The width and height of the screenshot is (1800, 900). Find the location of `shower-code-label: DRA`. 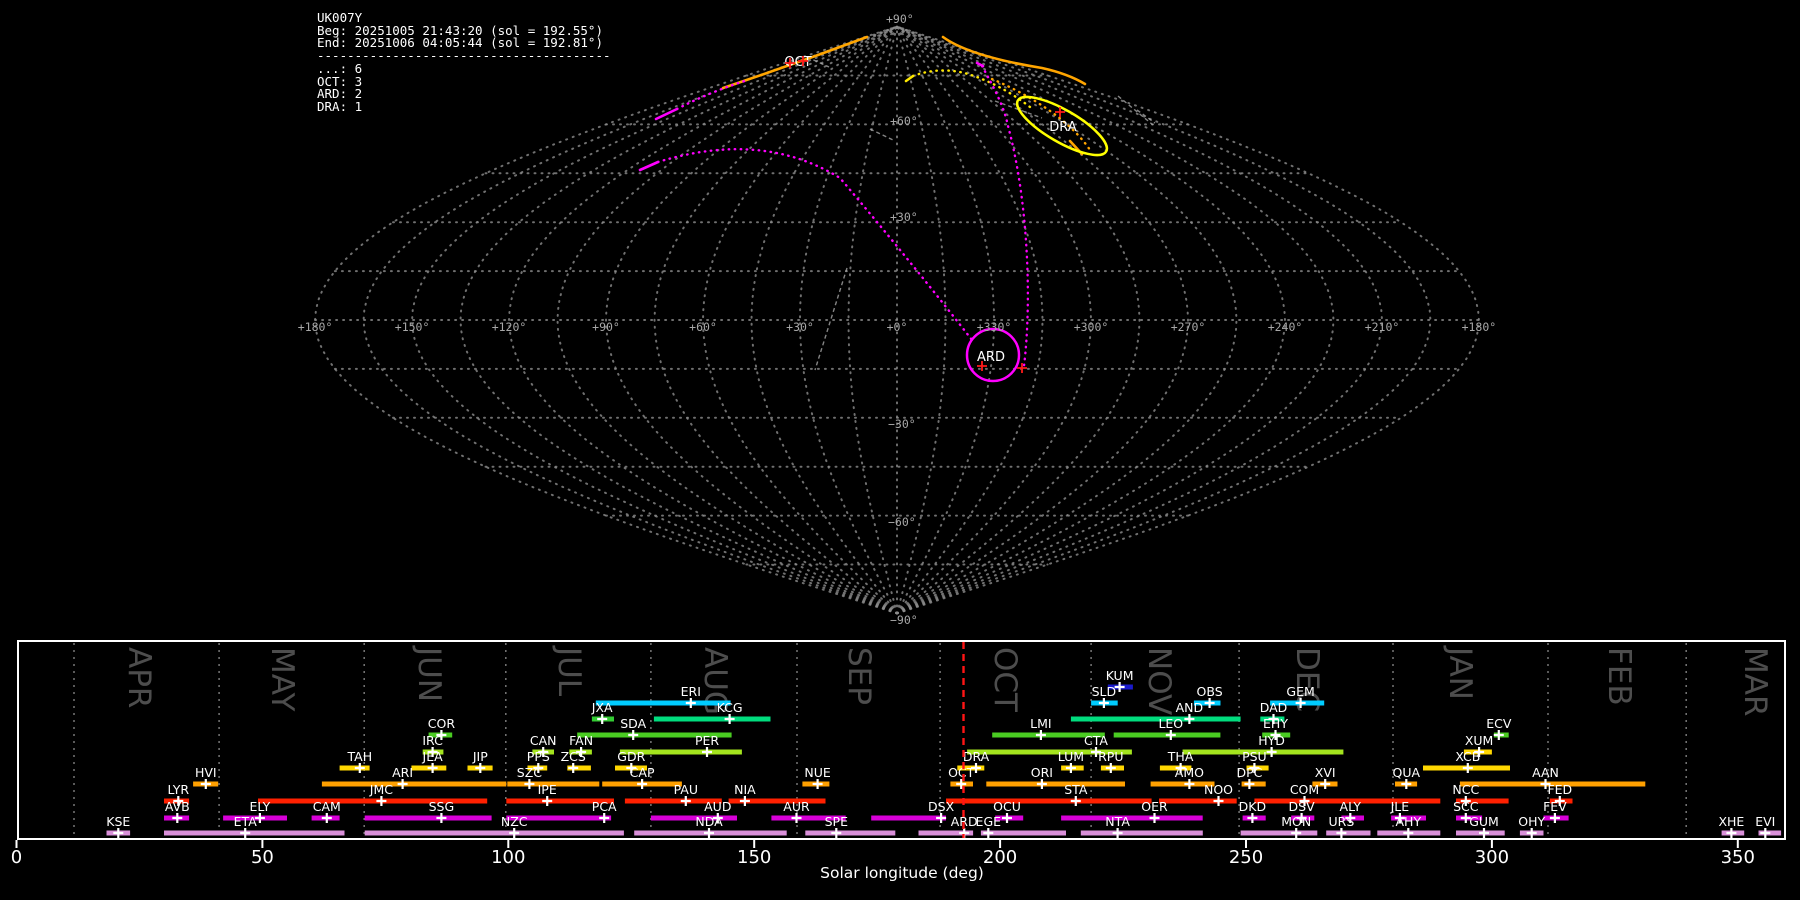

shower-code-label: DRA is located at coordinates (976, 756).